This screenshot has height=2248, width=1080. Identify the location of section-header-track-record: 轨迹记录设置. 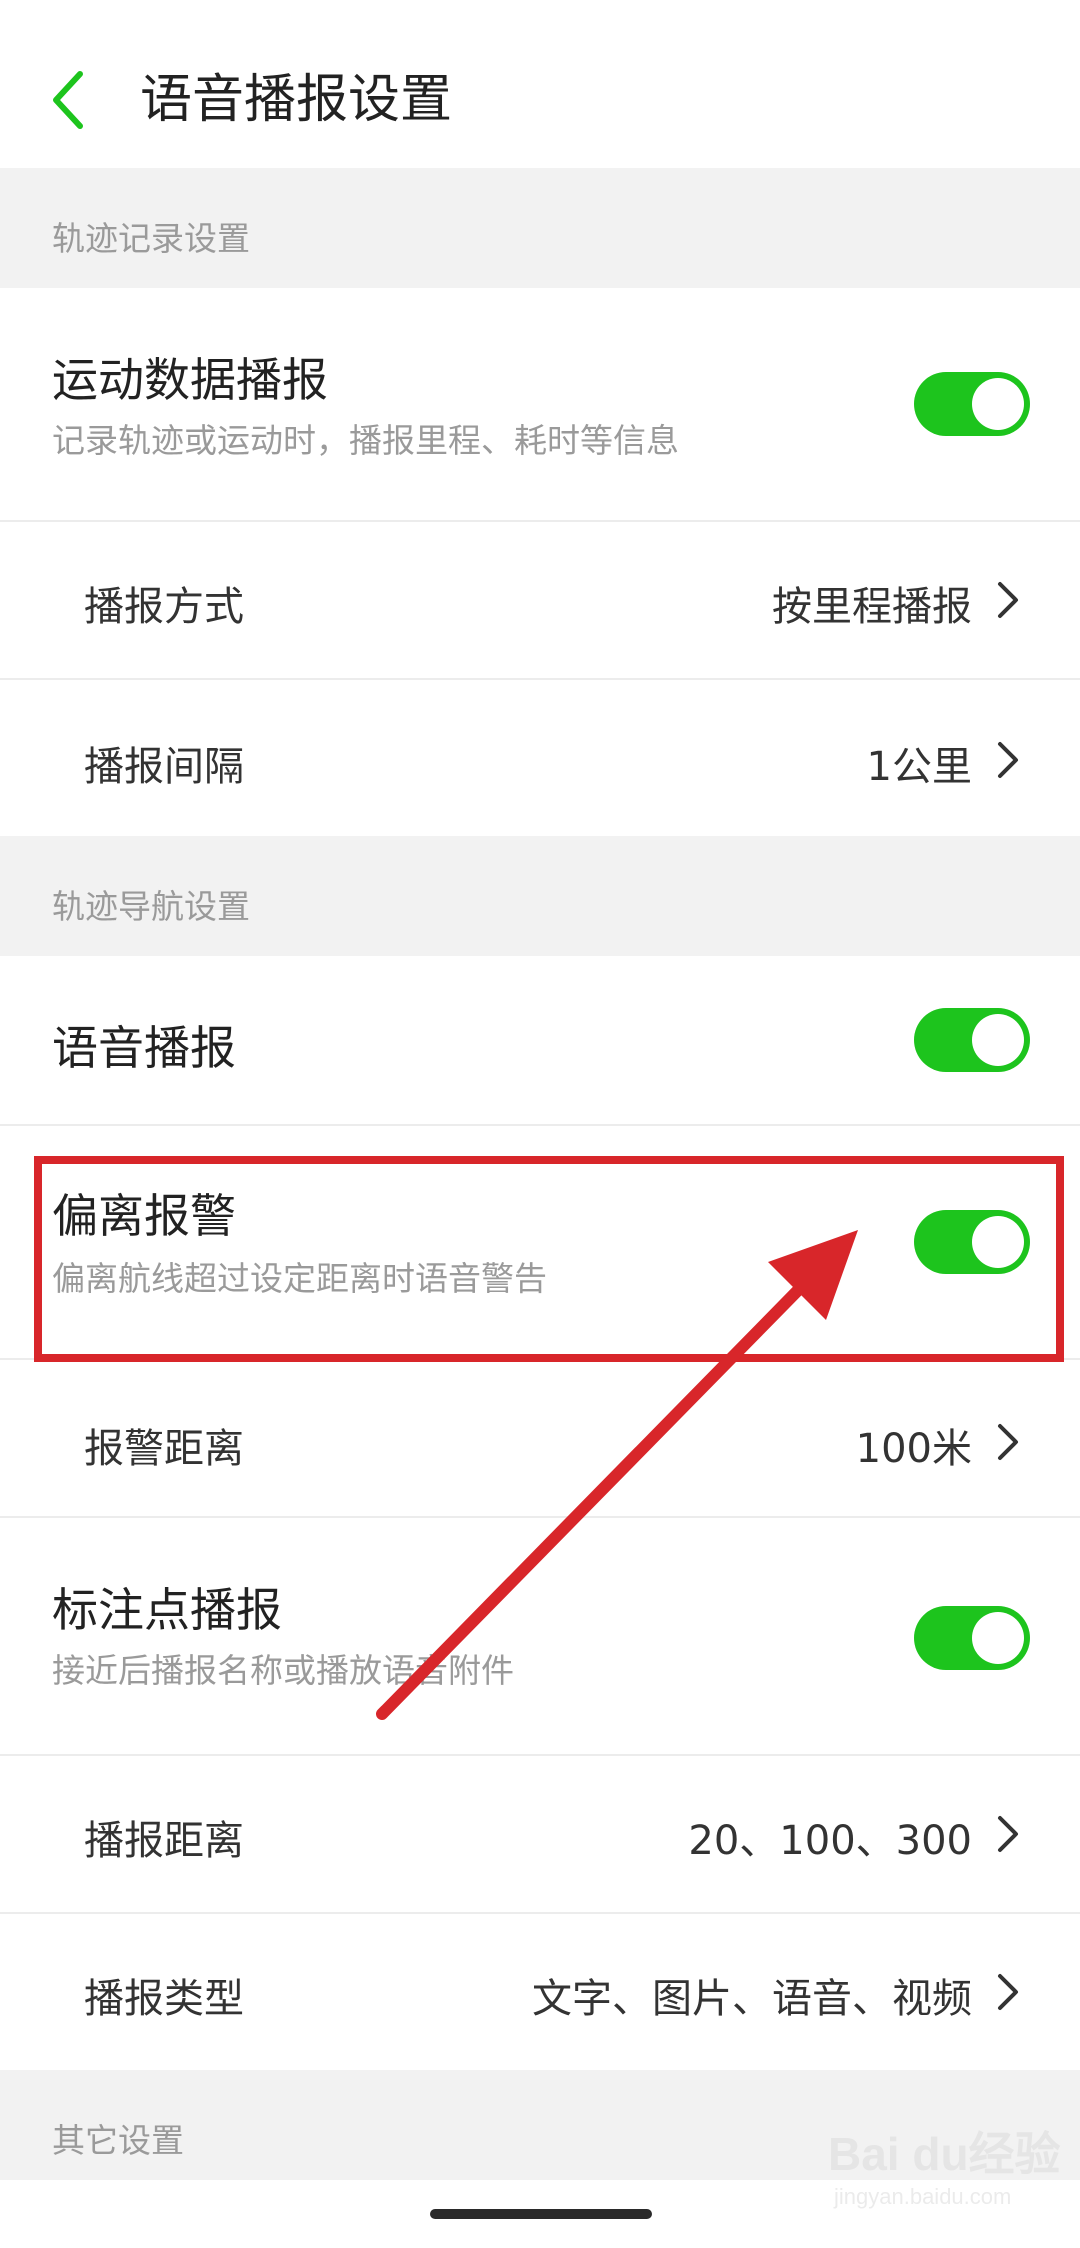
(540, 228).